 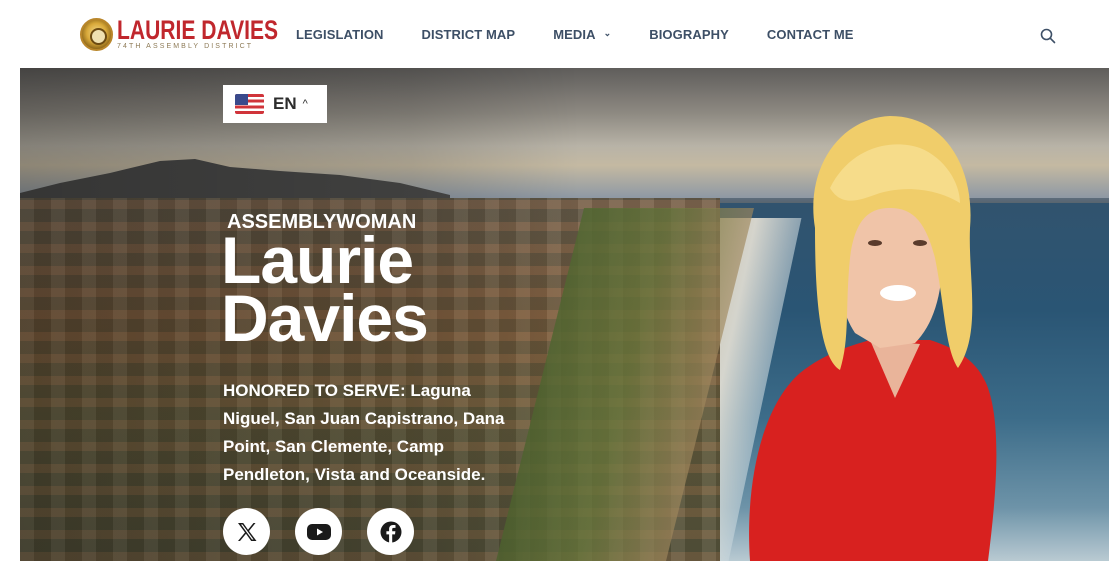 What do you see at coordinates (285, 103) in the screenshot?
I see `language-code: EN` at bounding box center [285, 103].